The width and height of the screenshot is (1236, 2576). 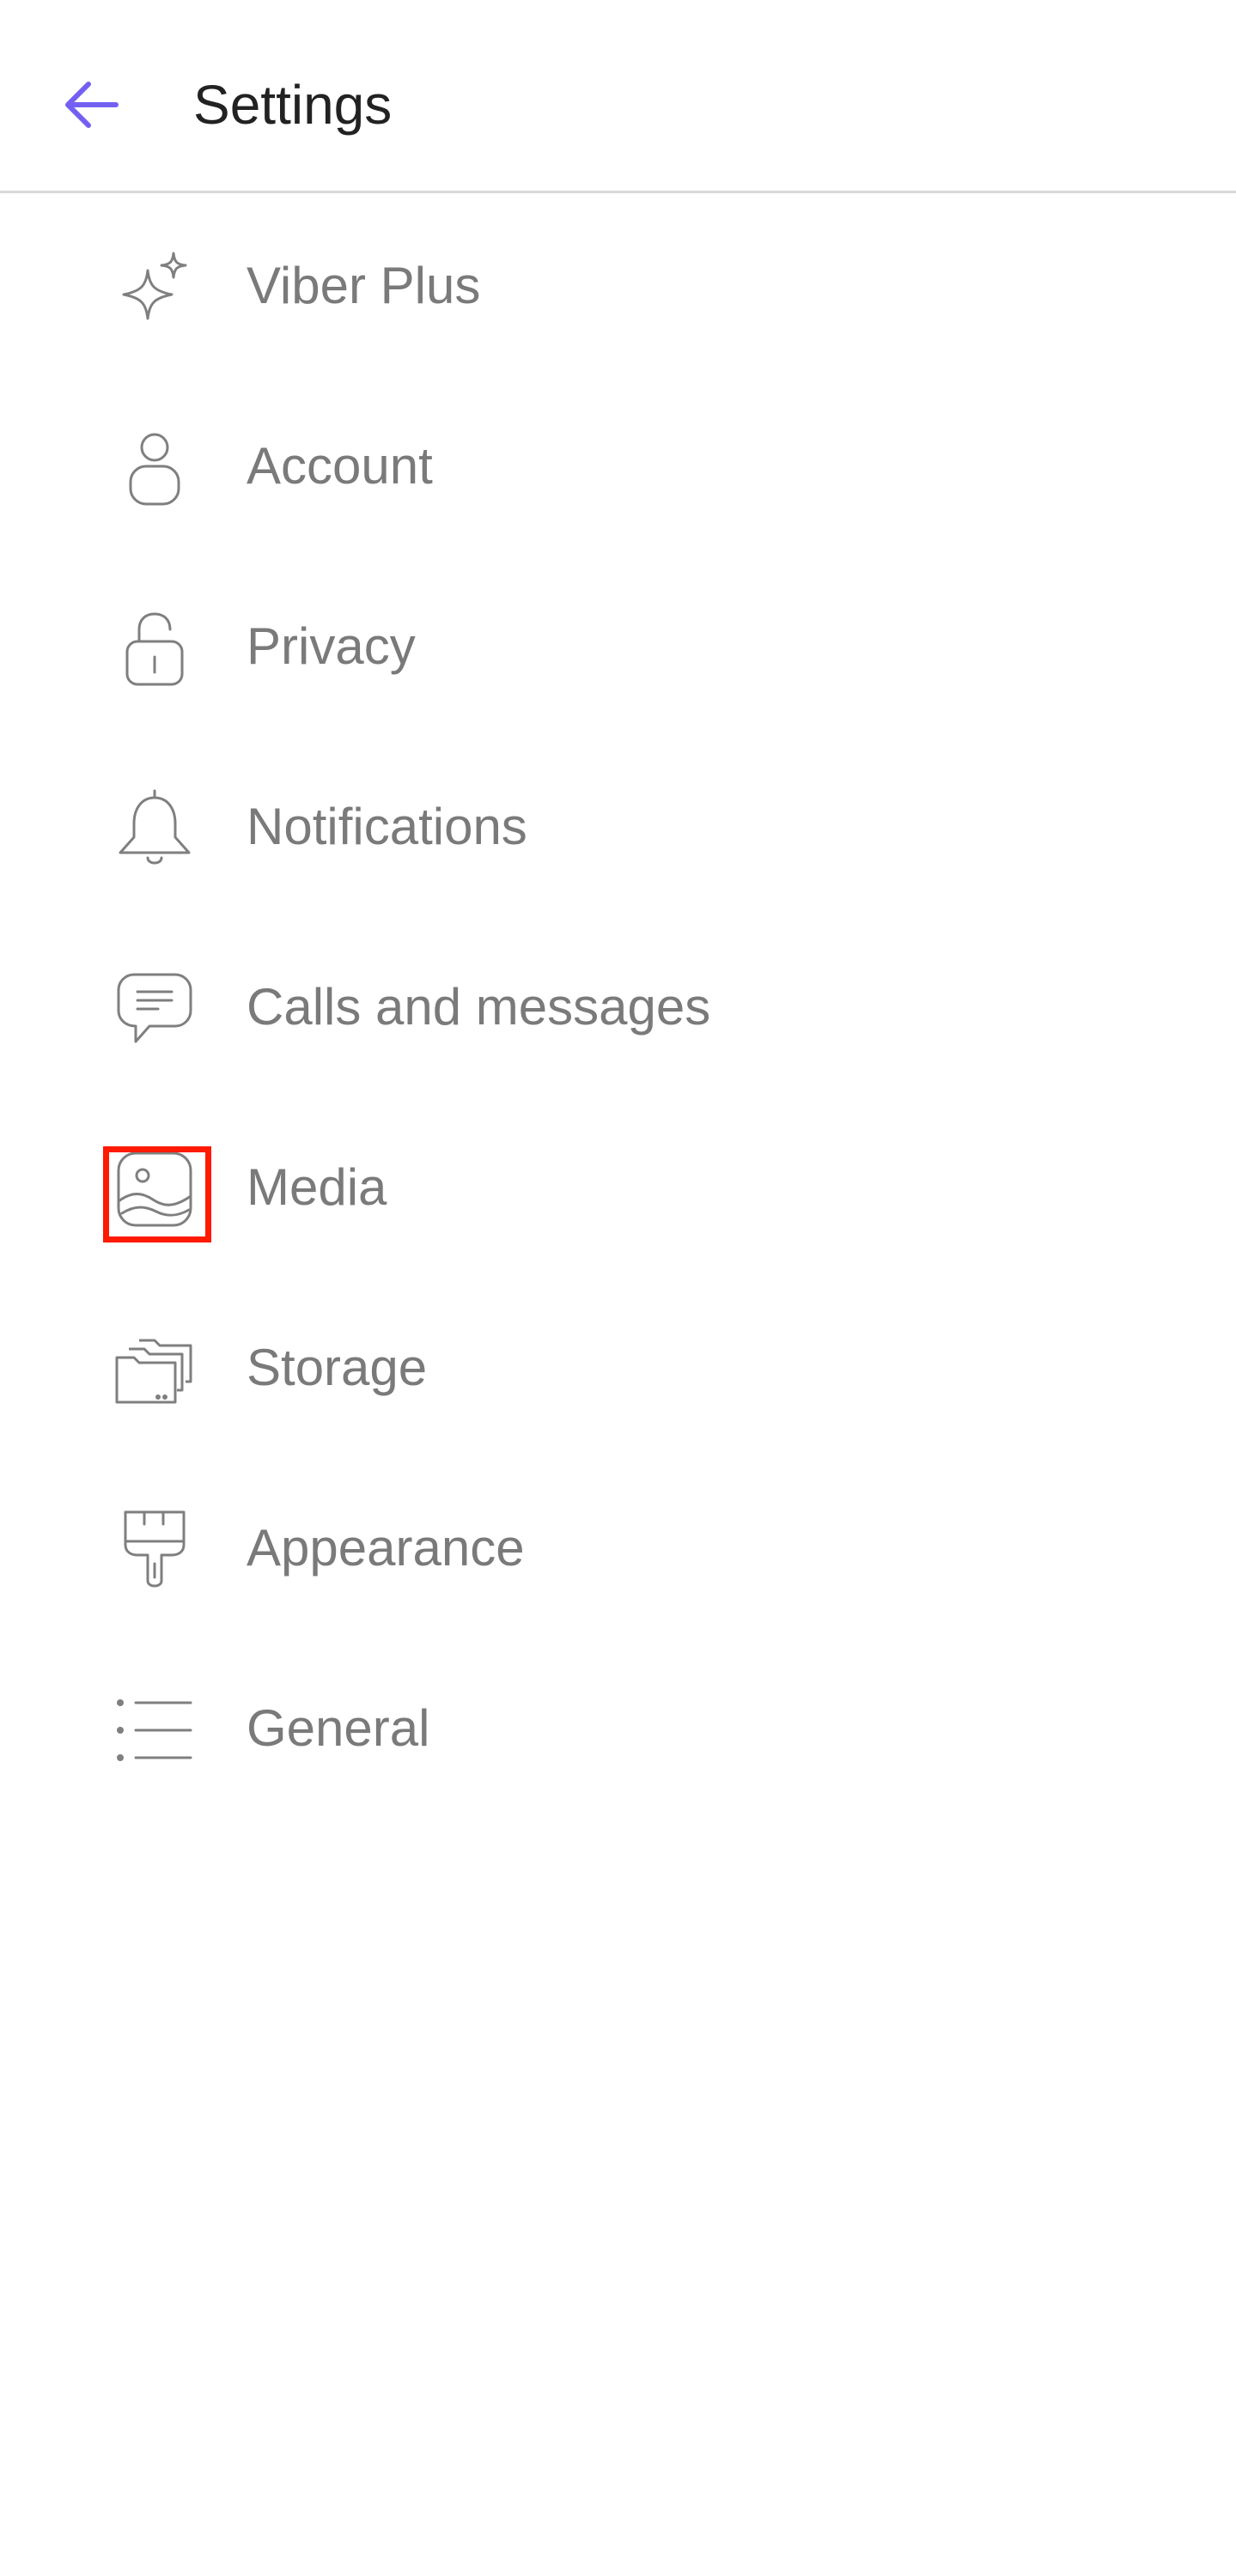 What do you see at coordinates (155, 648) in the screenshot?
I see `lock-icon` at bounding box center [155, 648].